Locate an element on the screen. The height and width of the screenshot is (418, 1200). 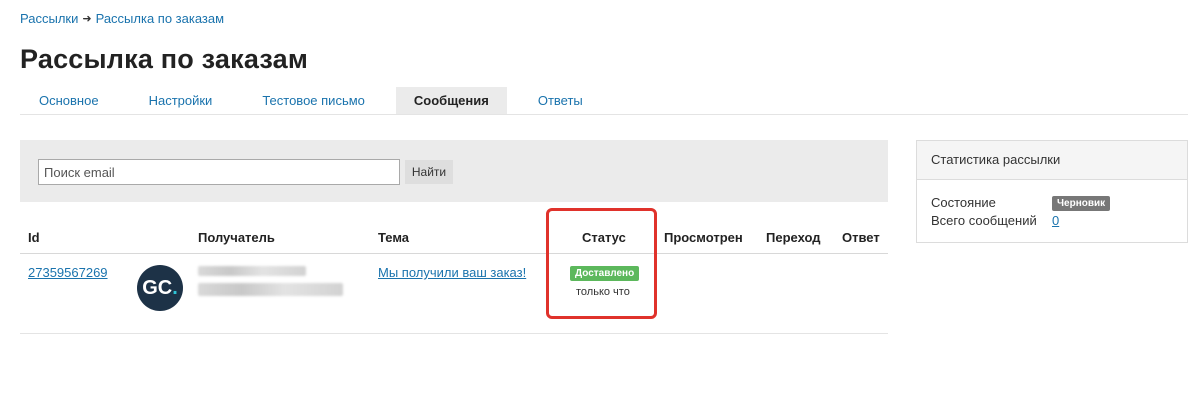
tab-replies: Ответы is located at coordinates (560, 100).